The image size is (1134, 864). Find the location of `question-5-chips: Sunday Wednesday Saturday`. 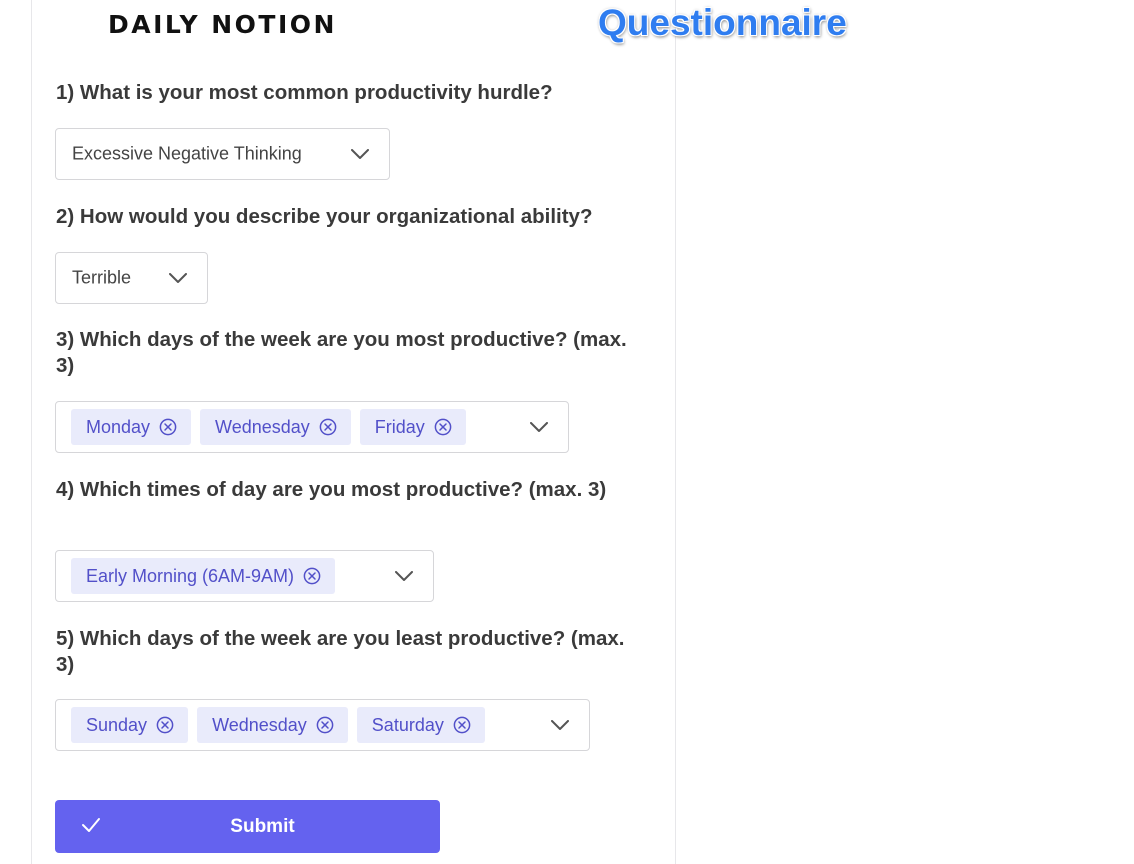

question-5-chips: Sunday Wednesday Saturday is located at coordinates (278, 725).